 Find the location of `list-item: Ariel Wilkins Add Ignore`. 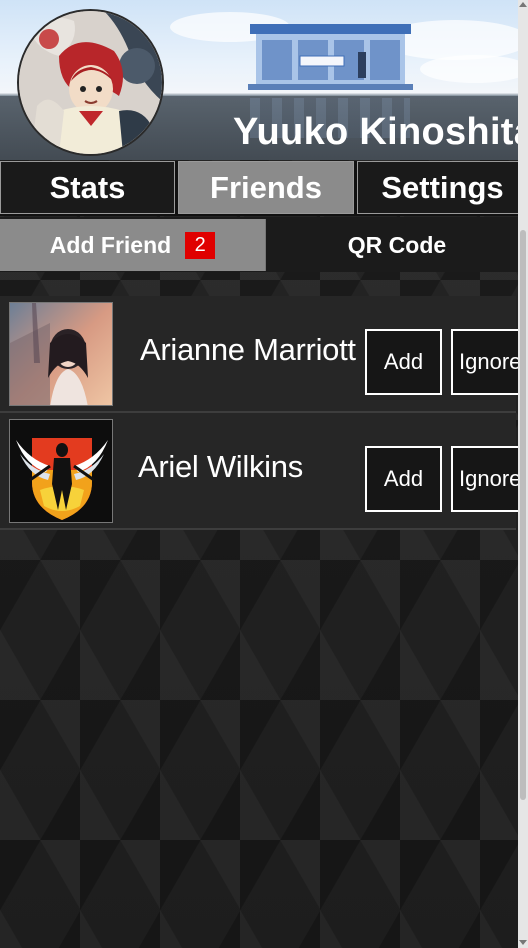

list-item: Ariel Wilkins Add Ignore is located at coordinates (264, 471).